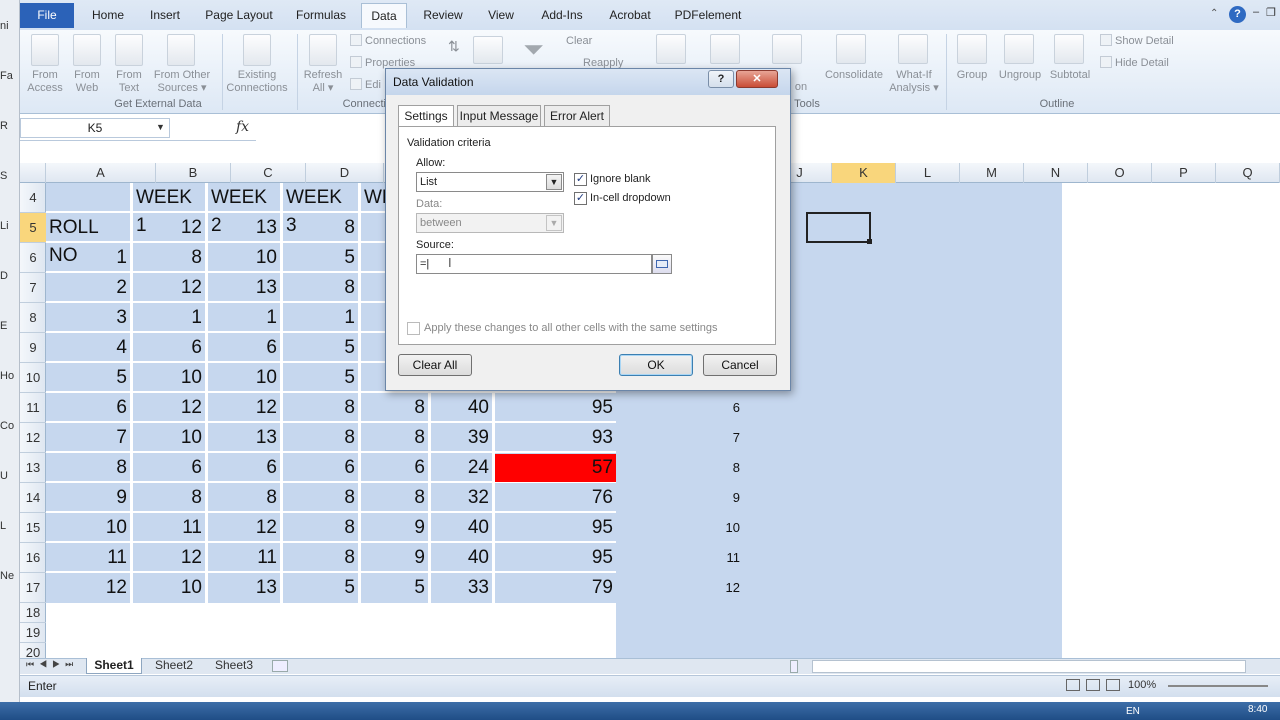 The image size is (1280, 720). I want to click on row-header-16: 16, so click(33, 558).